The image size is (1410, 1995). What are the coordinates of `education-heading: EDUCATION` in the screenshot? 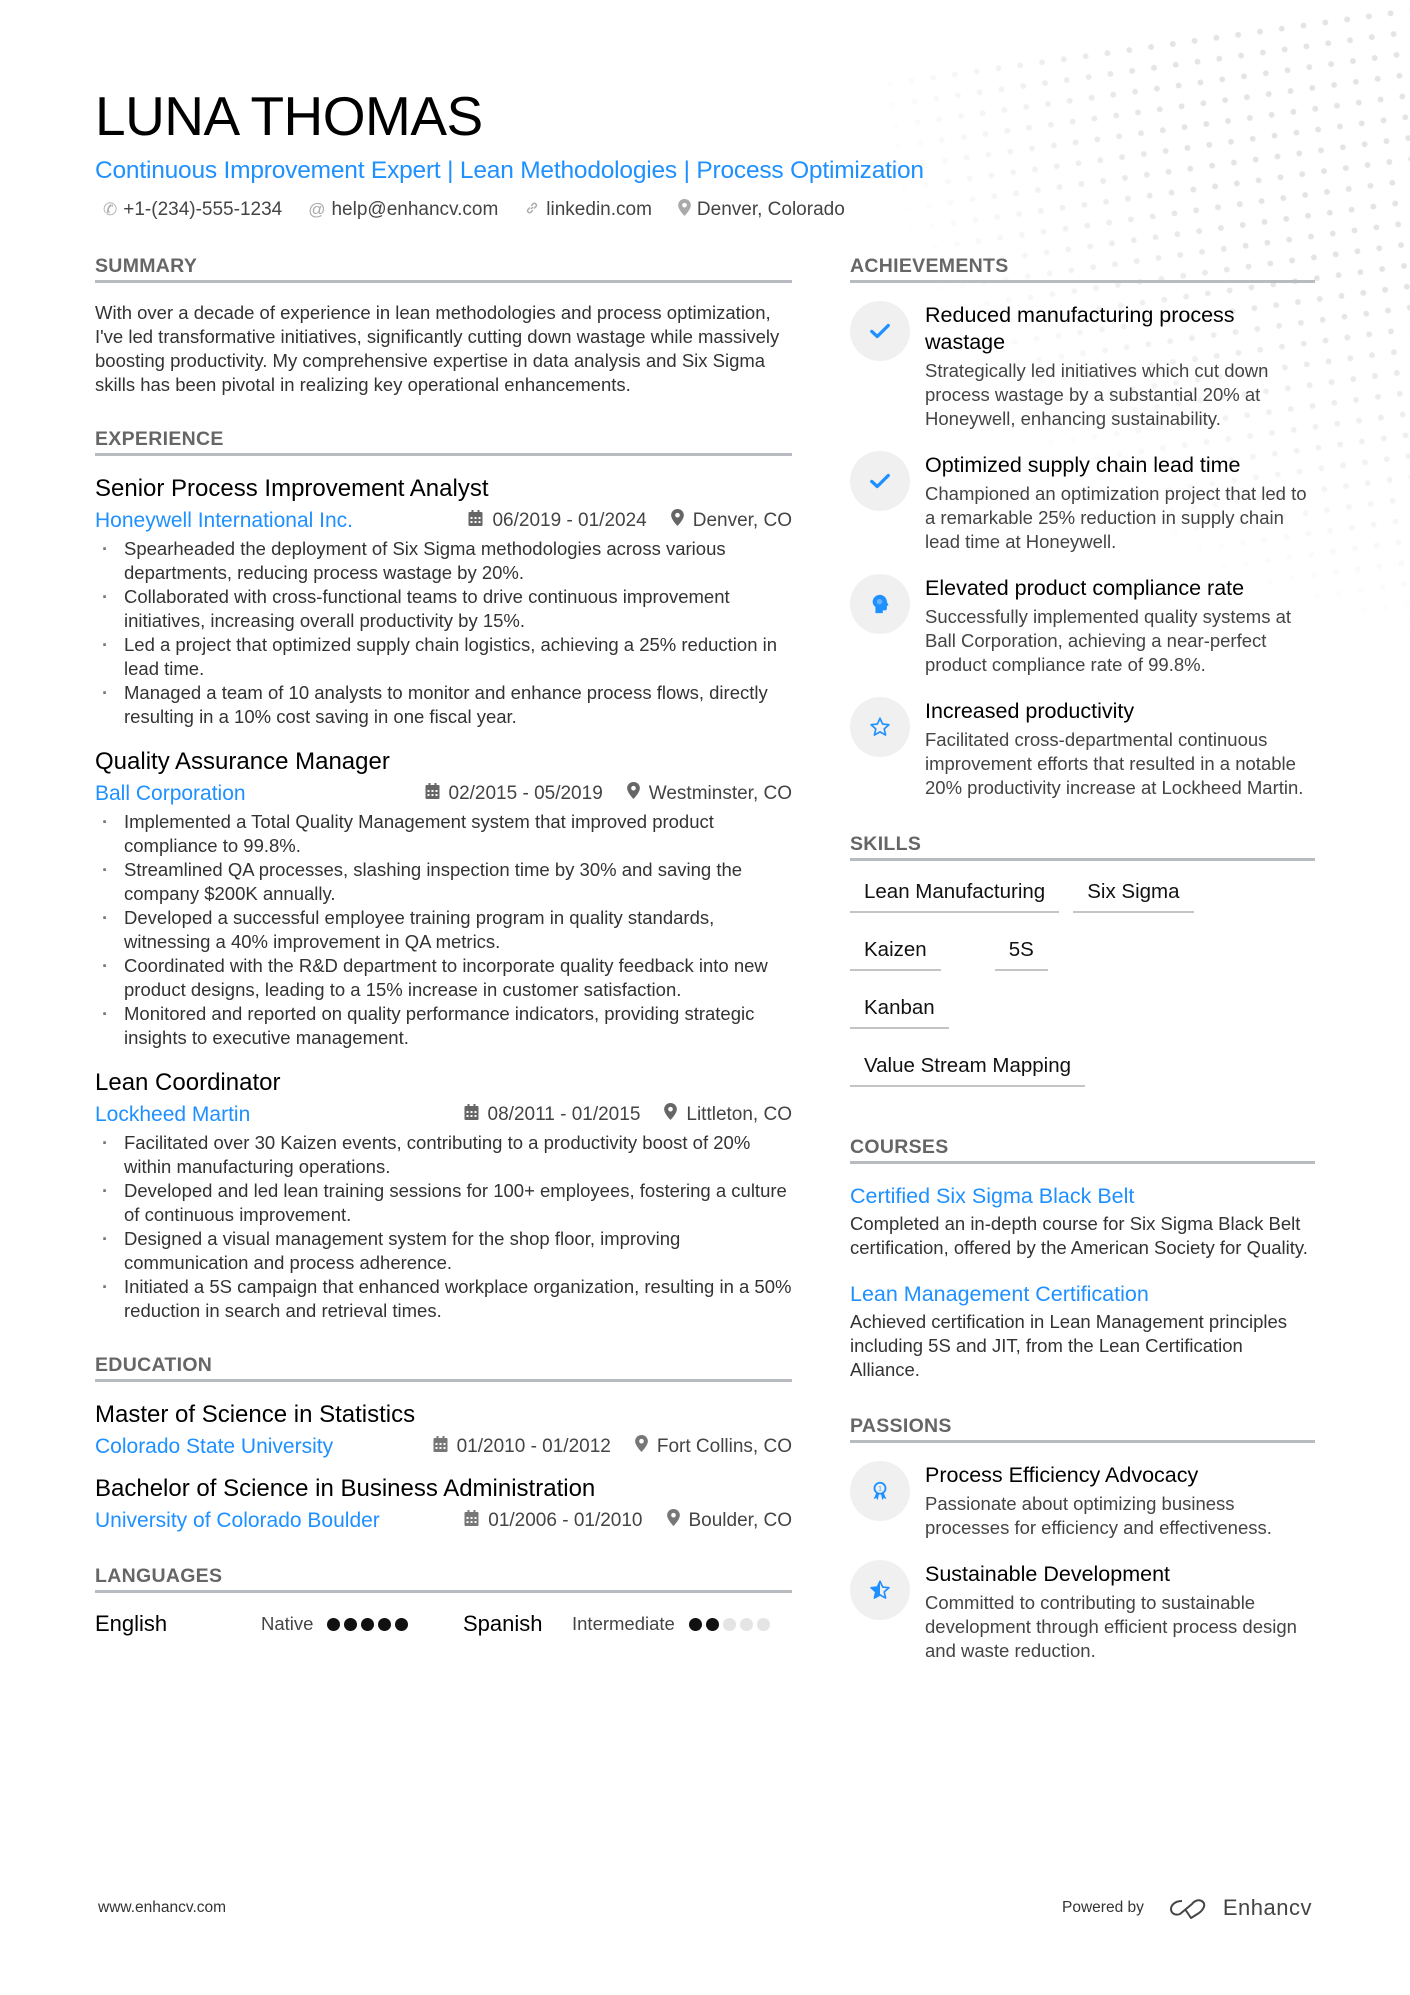 It's located at (443, 1367).